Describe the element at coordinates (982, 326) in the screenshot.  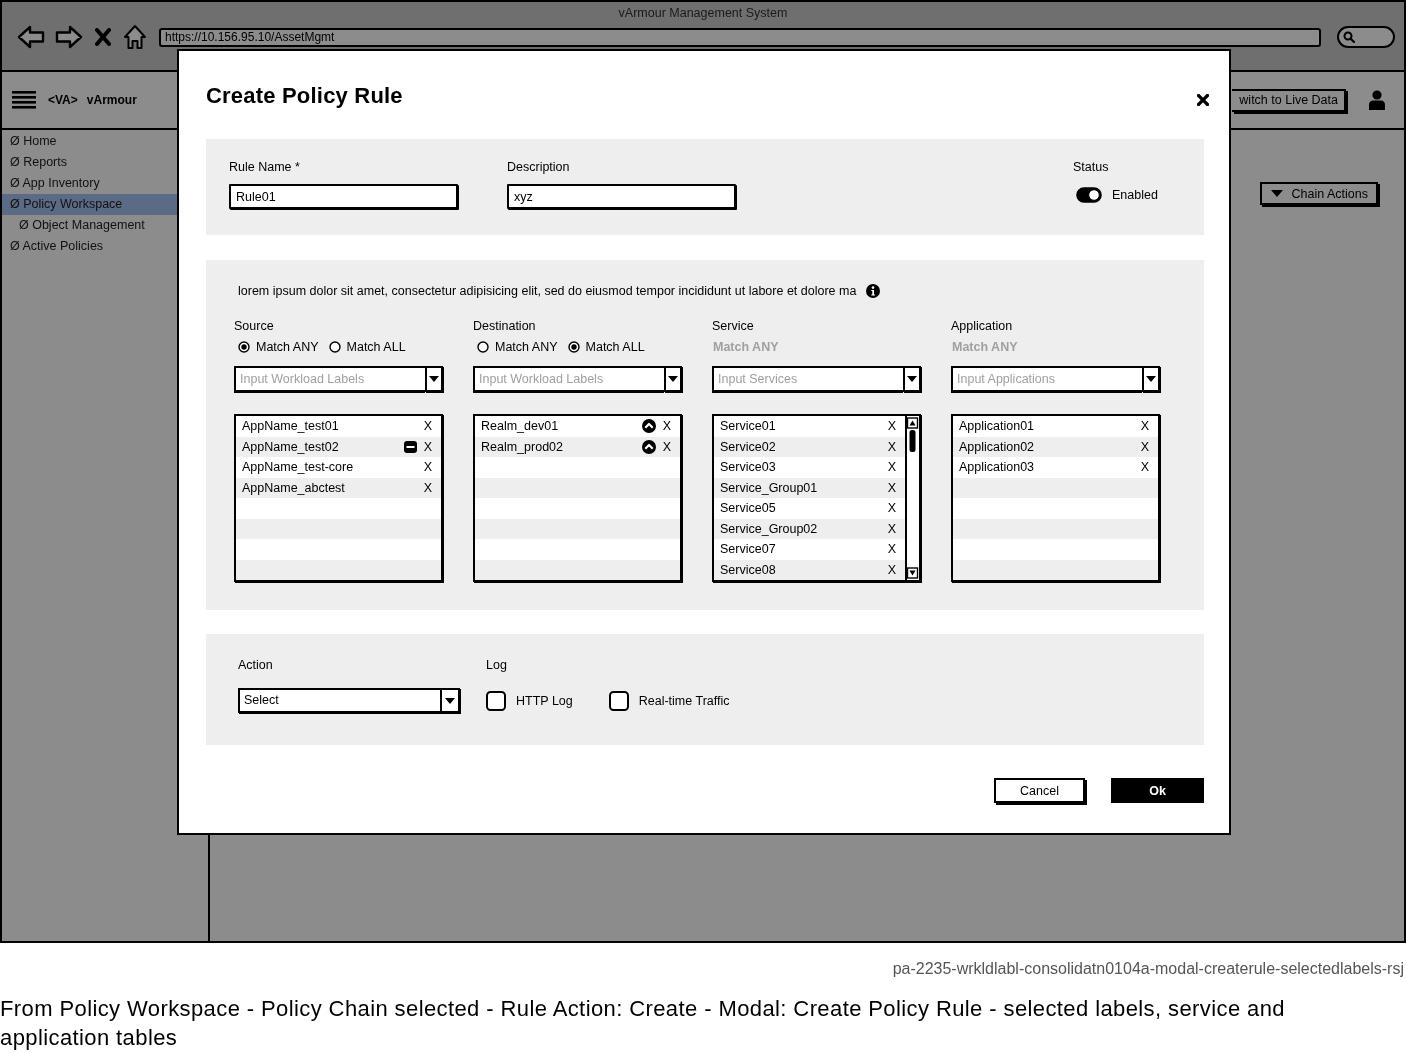
I see `column-heading: Application` at that location.